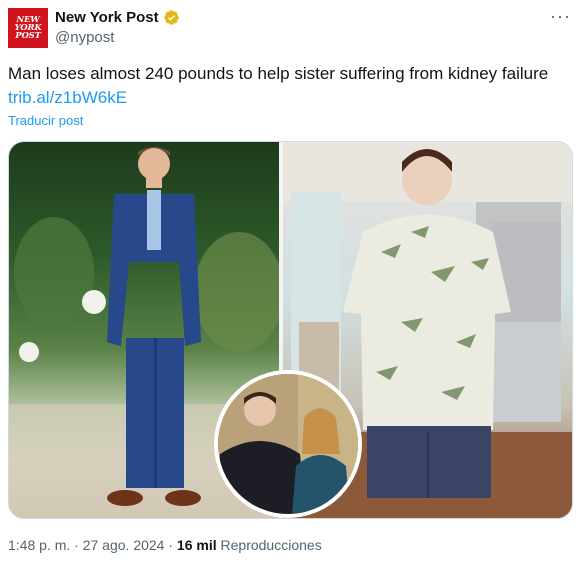  I want to click on verified-badge-icon, so click(171, 17).